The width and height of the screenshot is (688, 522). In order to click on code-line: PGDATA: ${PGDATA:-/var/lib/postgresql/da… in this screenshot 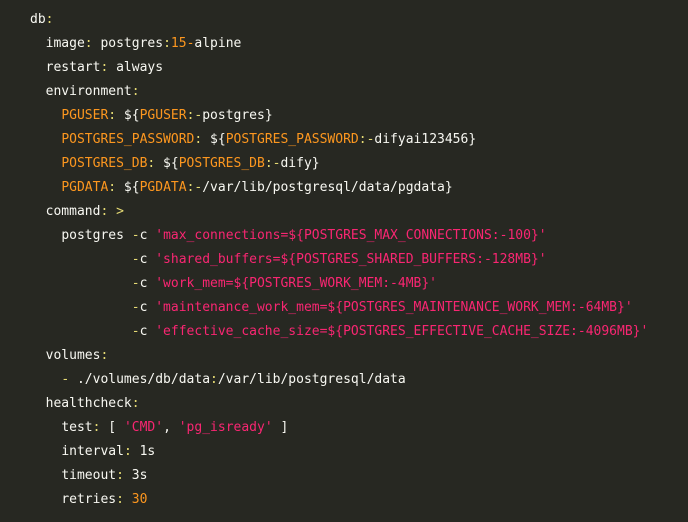, I will do `click(344, 188)`.